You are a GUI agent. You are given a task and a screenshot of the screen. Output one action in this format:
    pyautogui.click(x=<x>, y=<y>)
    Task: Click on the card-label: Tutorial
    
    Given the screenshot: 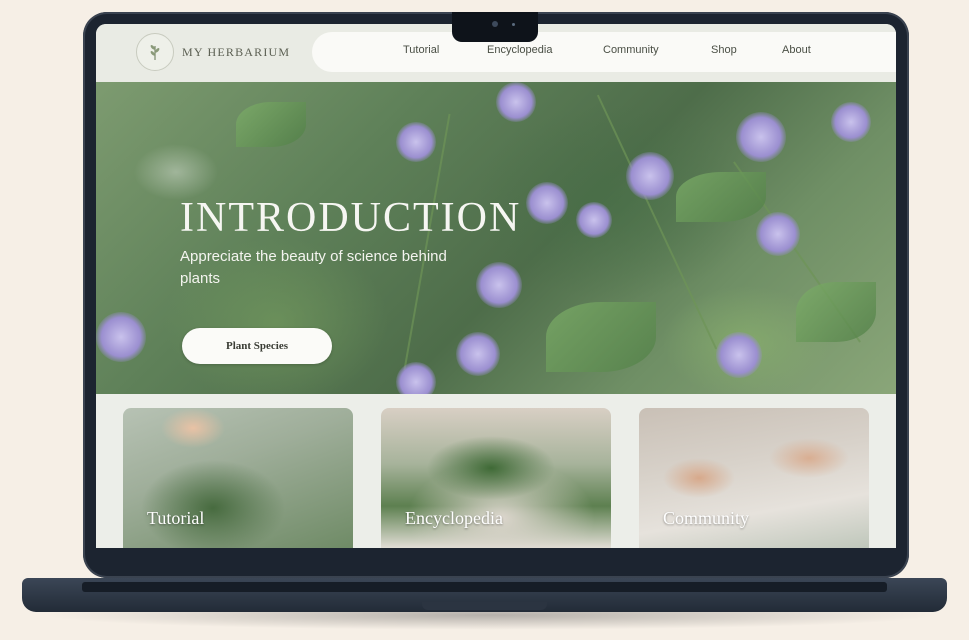 What is the action you would take?
    pyautogui.click(x=176, y=518)
    